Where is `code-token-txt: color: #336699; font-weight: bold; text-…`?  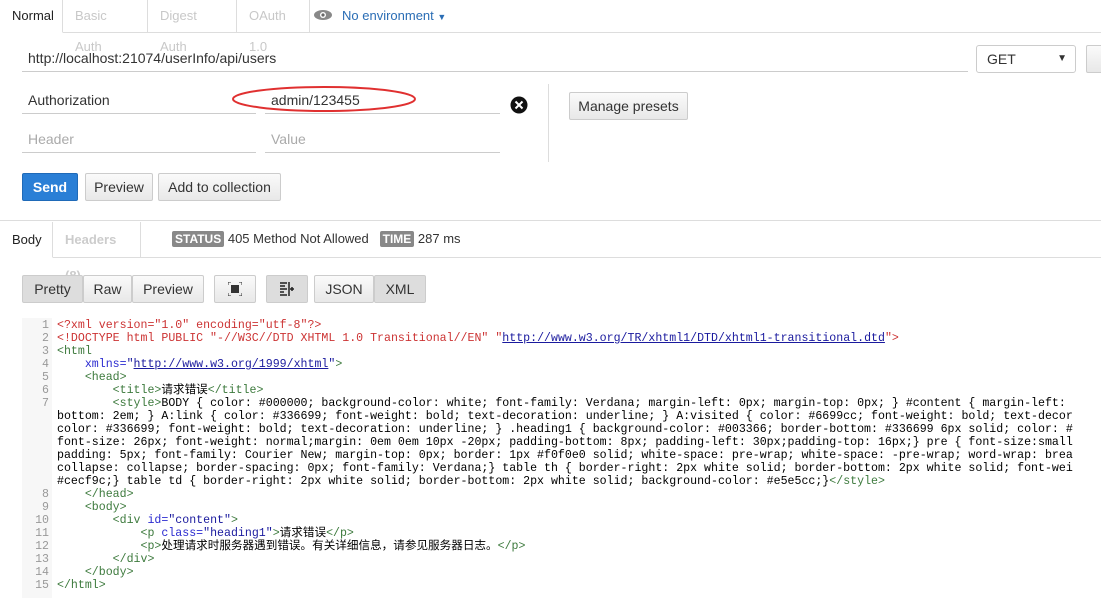 code-token-txt: color: #336699; font-weight: bold; text-… is located at coordinates (565, 429).